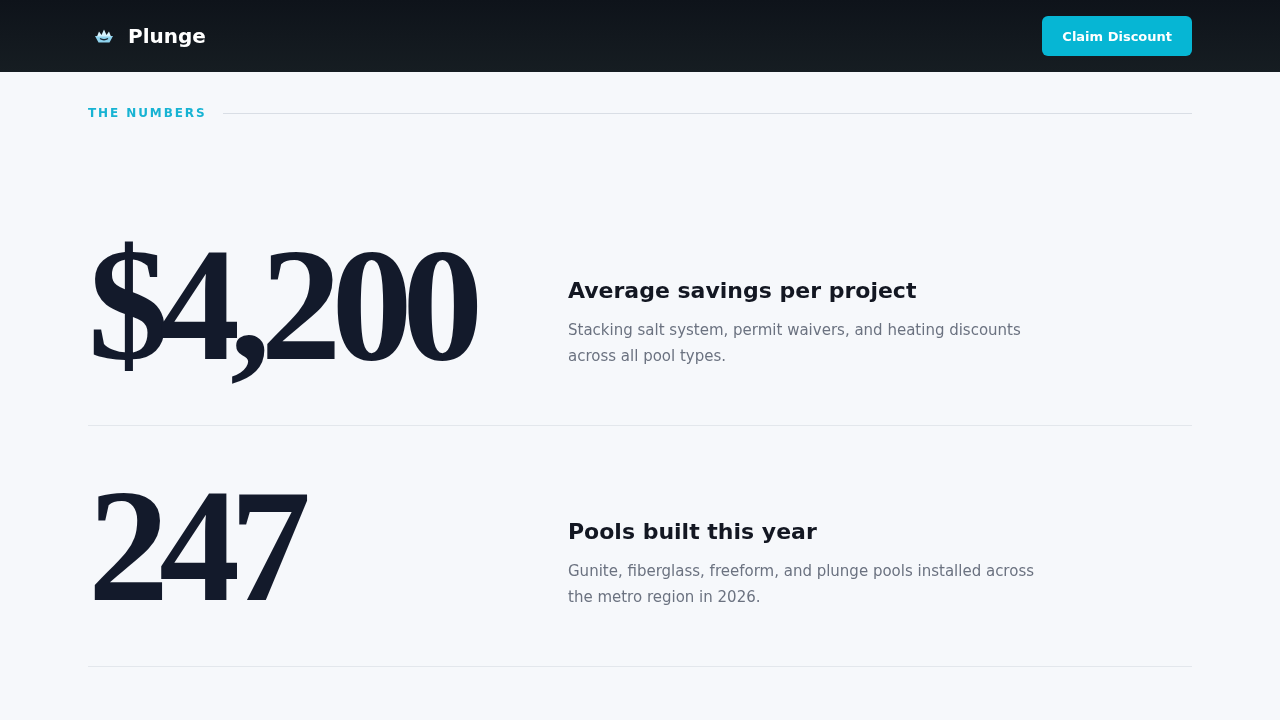  I want to click on stat-description: Stacking salt system, permit waivers, and heating discounts across all pool types., so click(795, 343).